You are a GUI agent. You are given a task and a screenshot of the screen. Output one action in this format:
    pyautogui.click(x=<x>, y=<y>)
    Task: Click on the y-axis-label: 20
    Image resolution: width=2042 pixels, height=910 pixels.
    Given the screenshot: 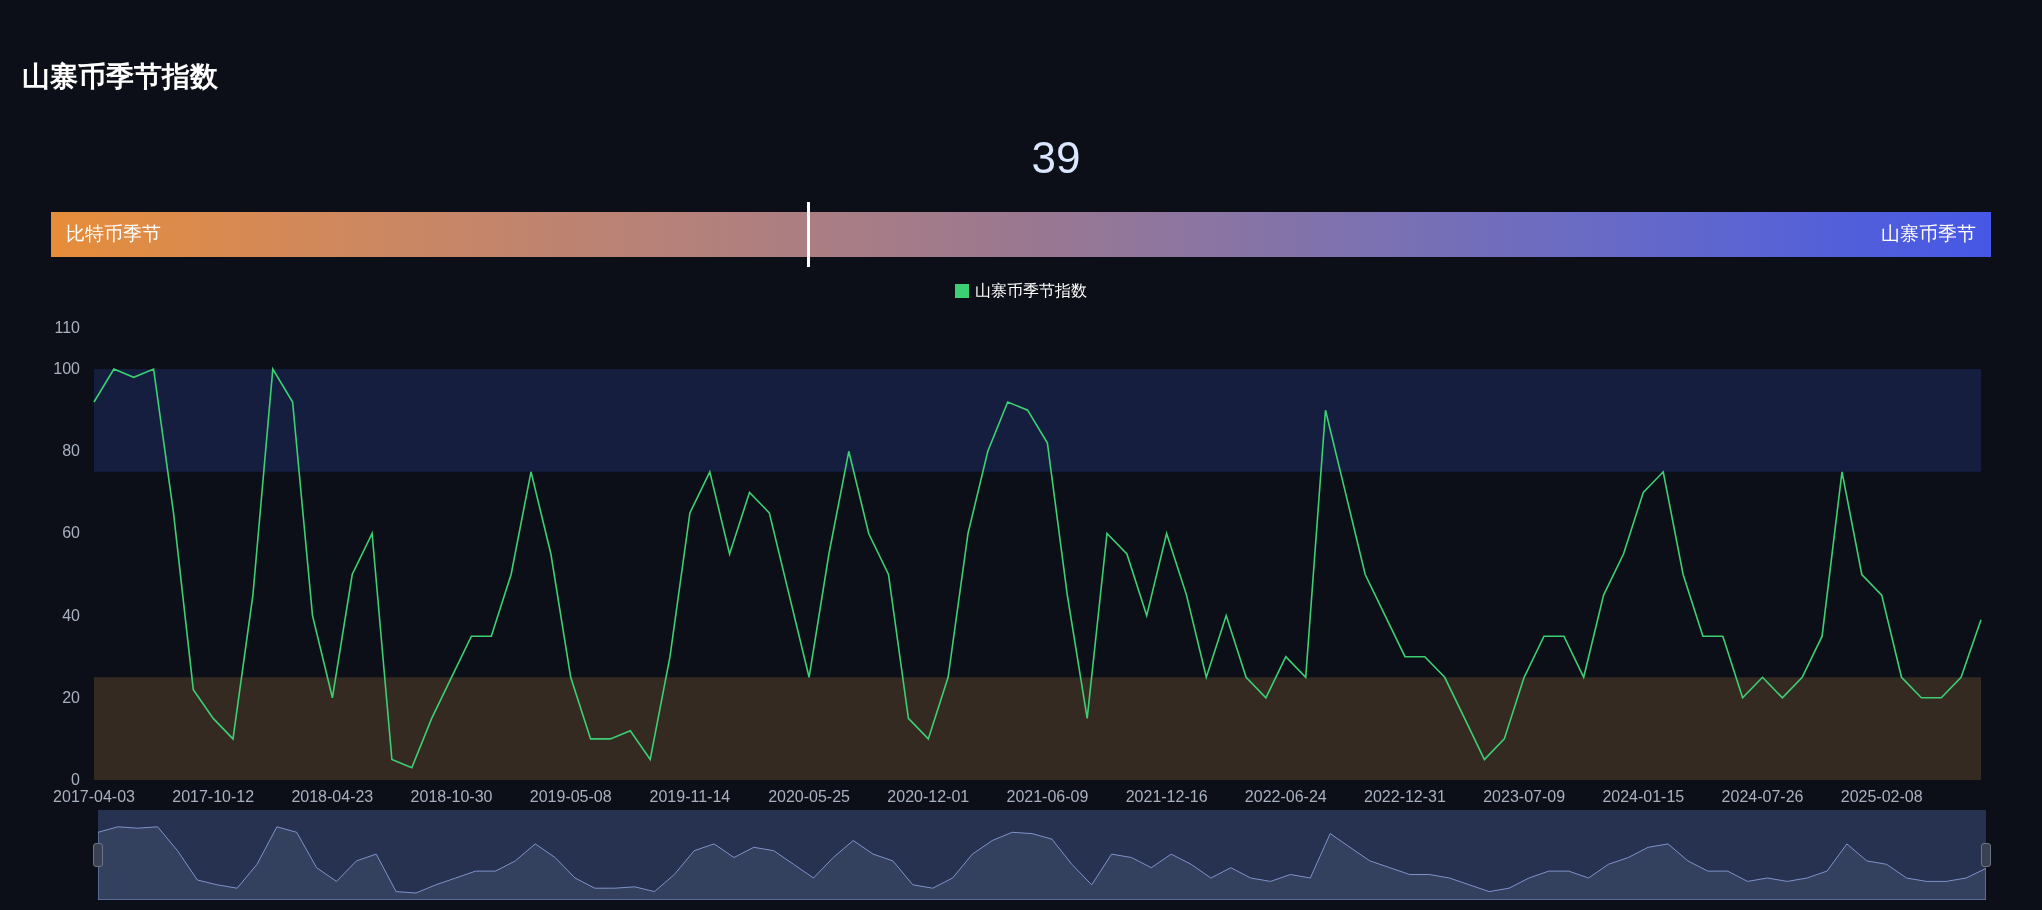 What is the action you would take?
    pyautogui.click(x=71, y=697)
    